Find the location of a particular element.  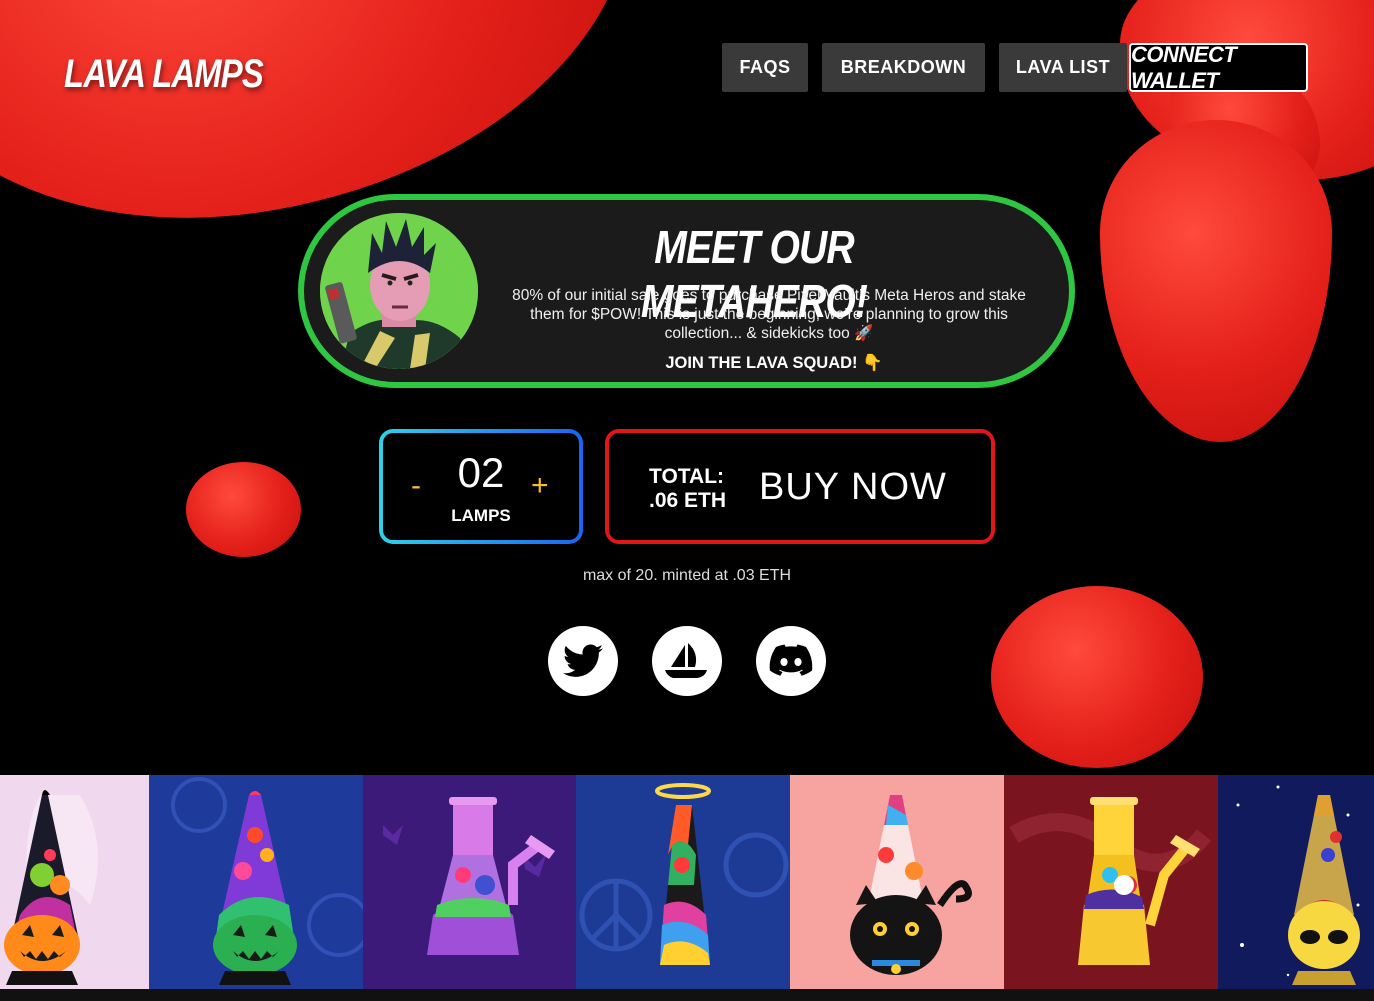

quantity-selector: - 02 + LAMPS is located at coordinates (481, 486).